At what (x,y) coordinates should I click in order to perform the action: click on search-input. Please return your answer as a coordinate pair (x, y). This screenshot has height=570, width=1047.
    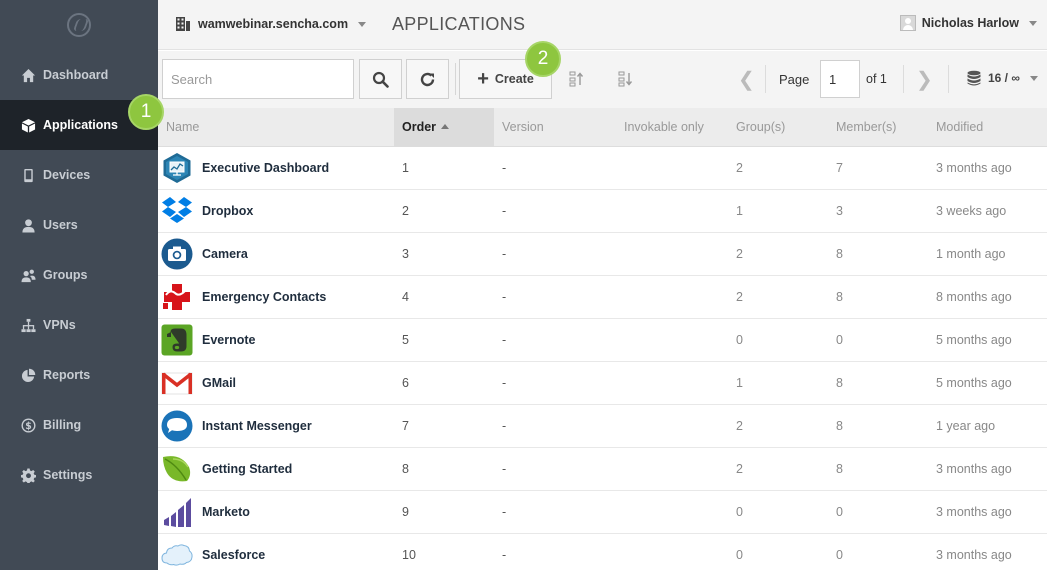
    Looking at the image, I should click on (258, 79).